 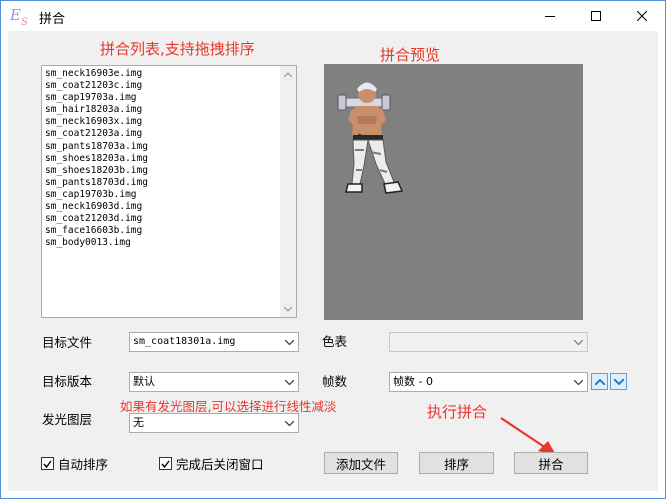 I want to click on frame-label: 帧数, so click(x=335, y=381).